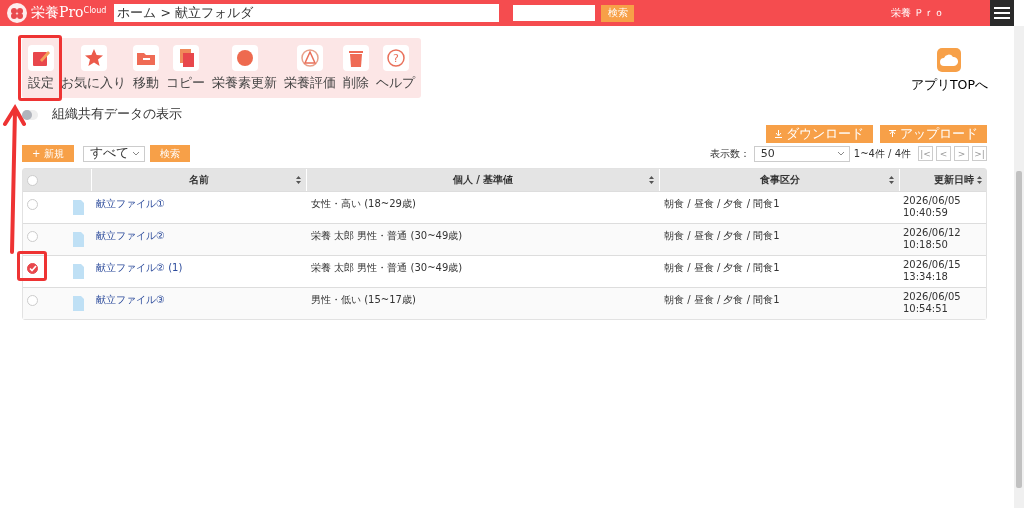  What do you see at coordinates (244, 68) in the screenshot?
I see `toolbar-button: 栄養素更新` at bounding box center [244, 68].